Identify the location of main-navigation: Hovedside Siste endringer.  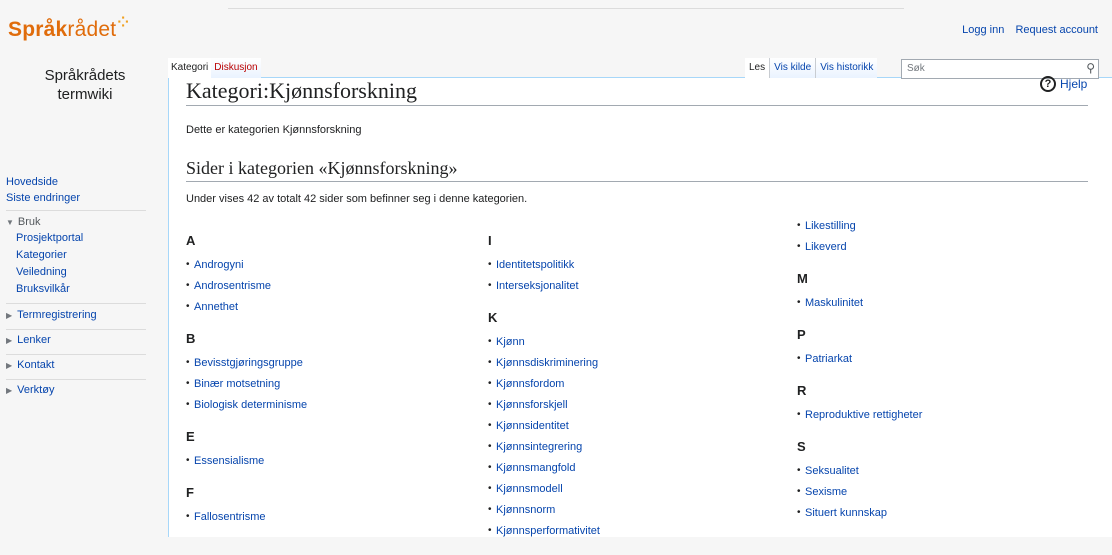
(43, 190).